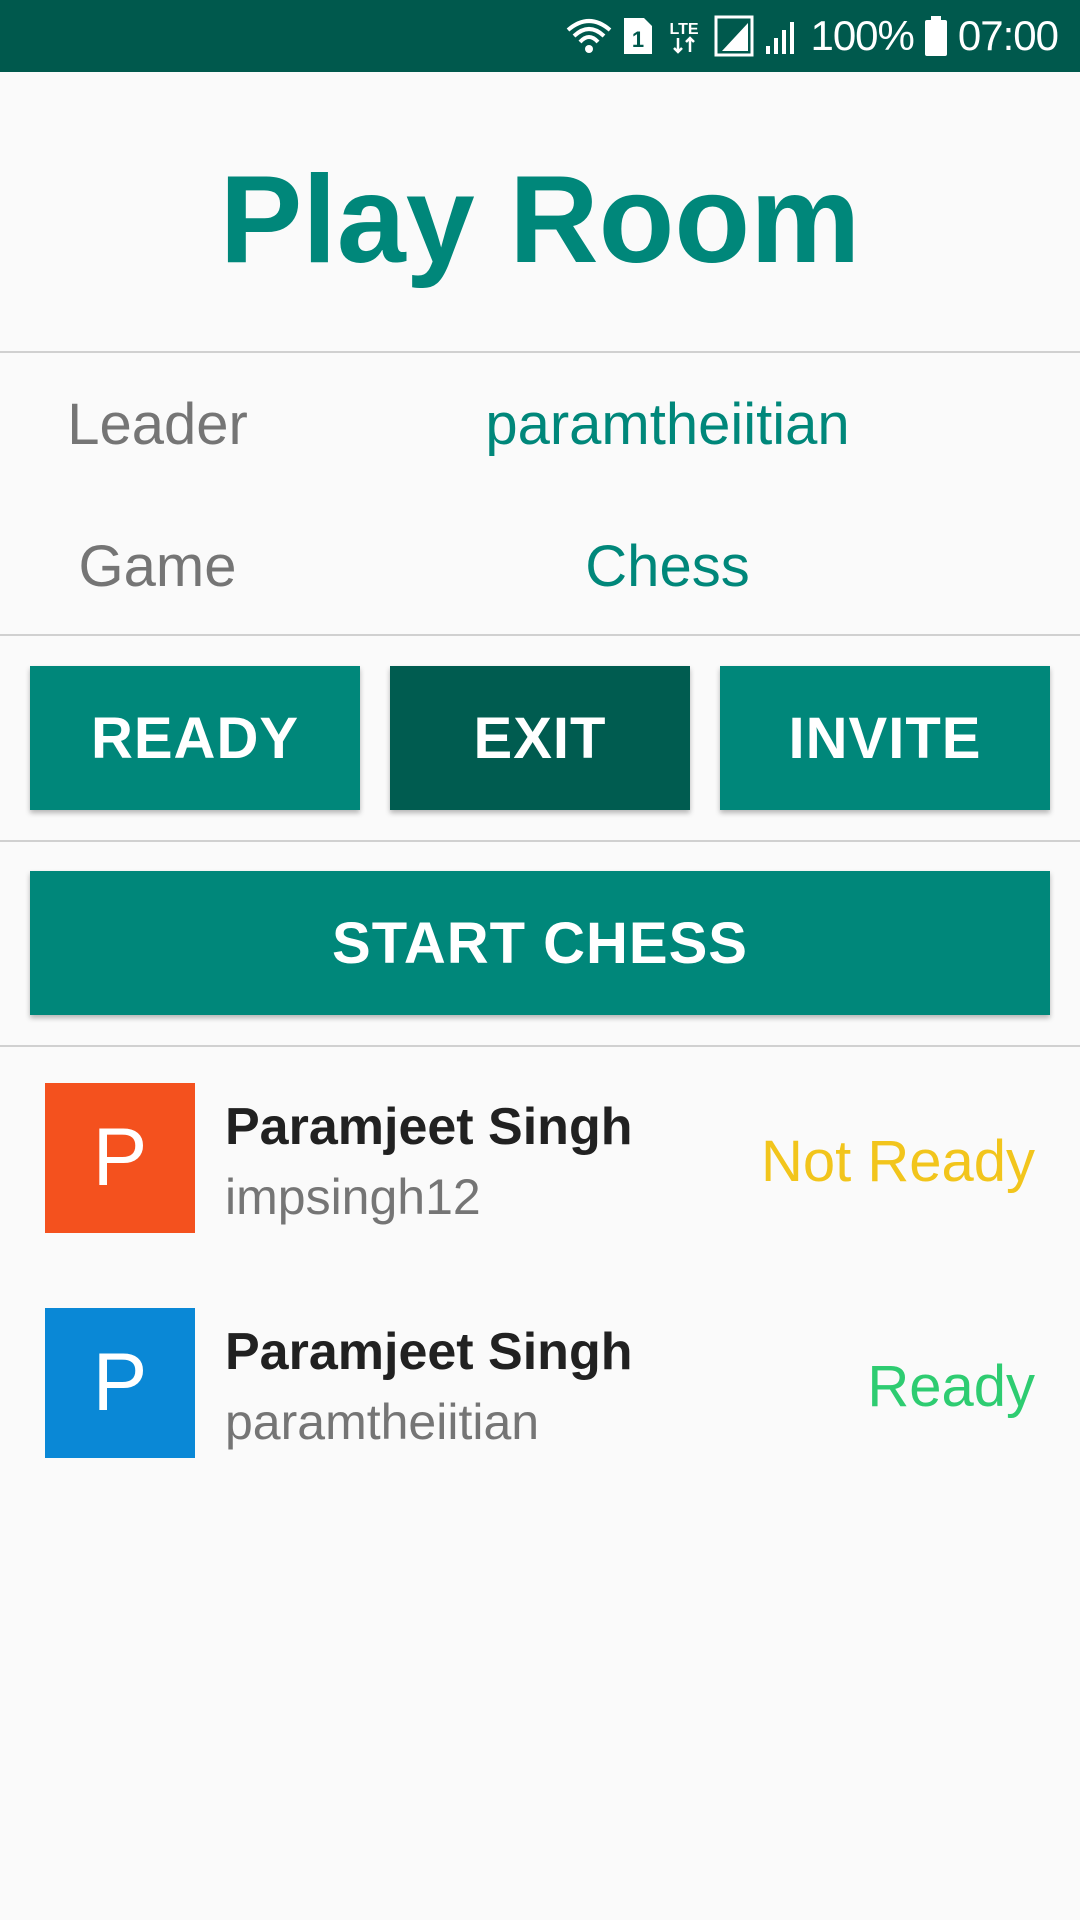  I want to click on page-title: Play Room, so click(540, 220).